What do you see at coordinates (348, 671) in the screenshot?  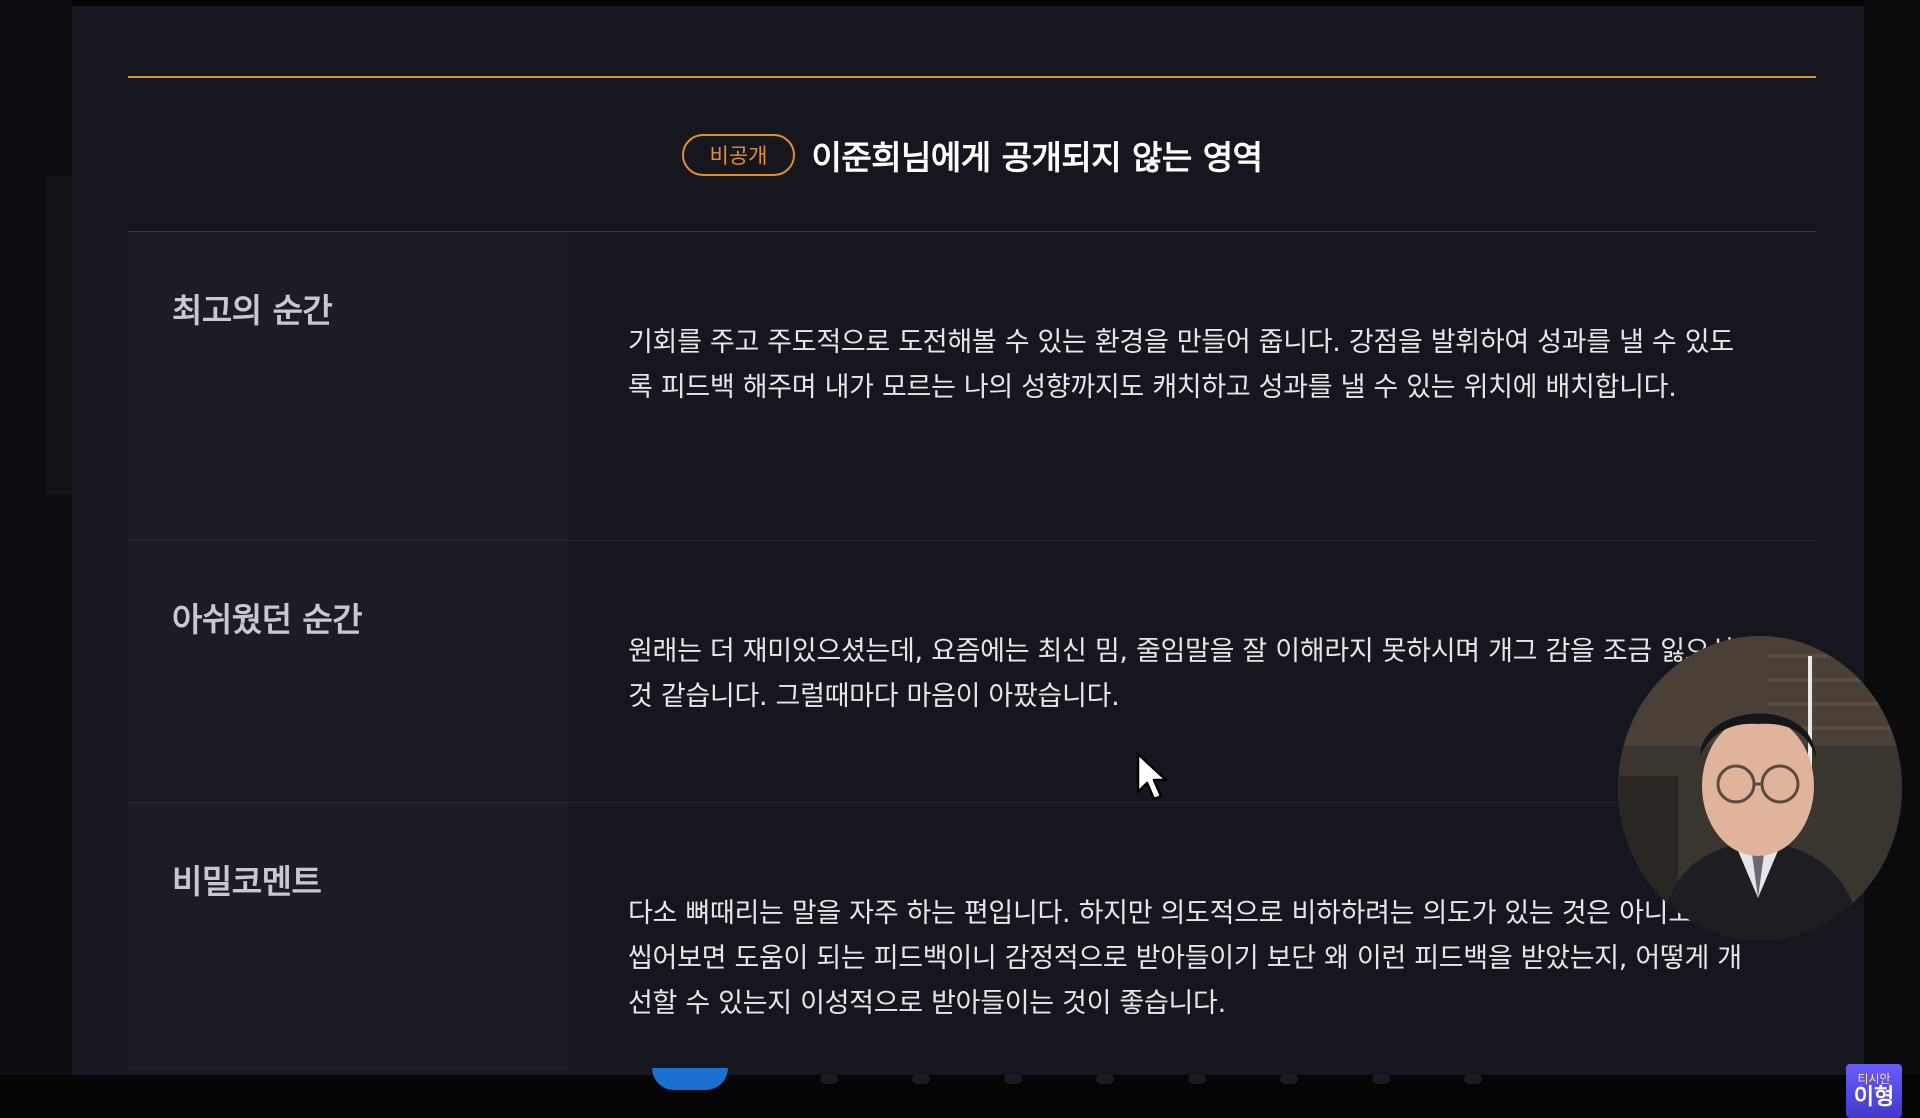 I see `row-label-regret-moment: 아쉬웠던 순간` at bounding box center [348, 671].